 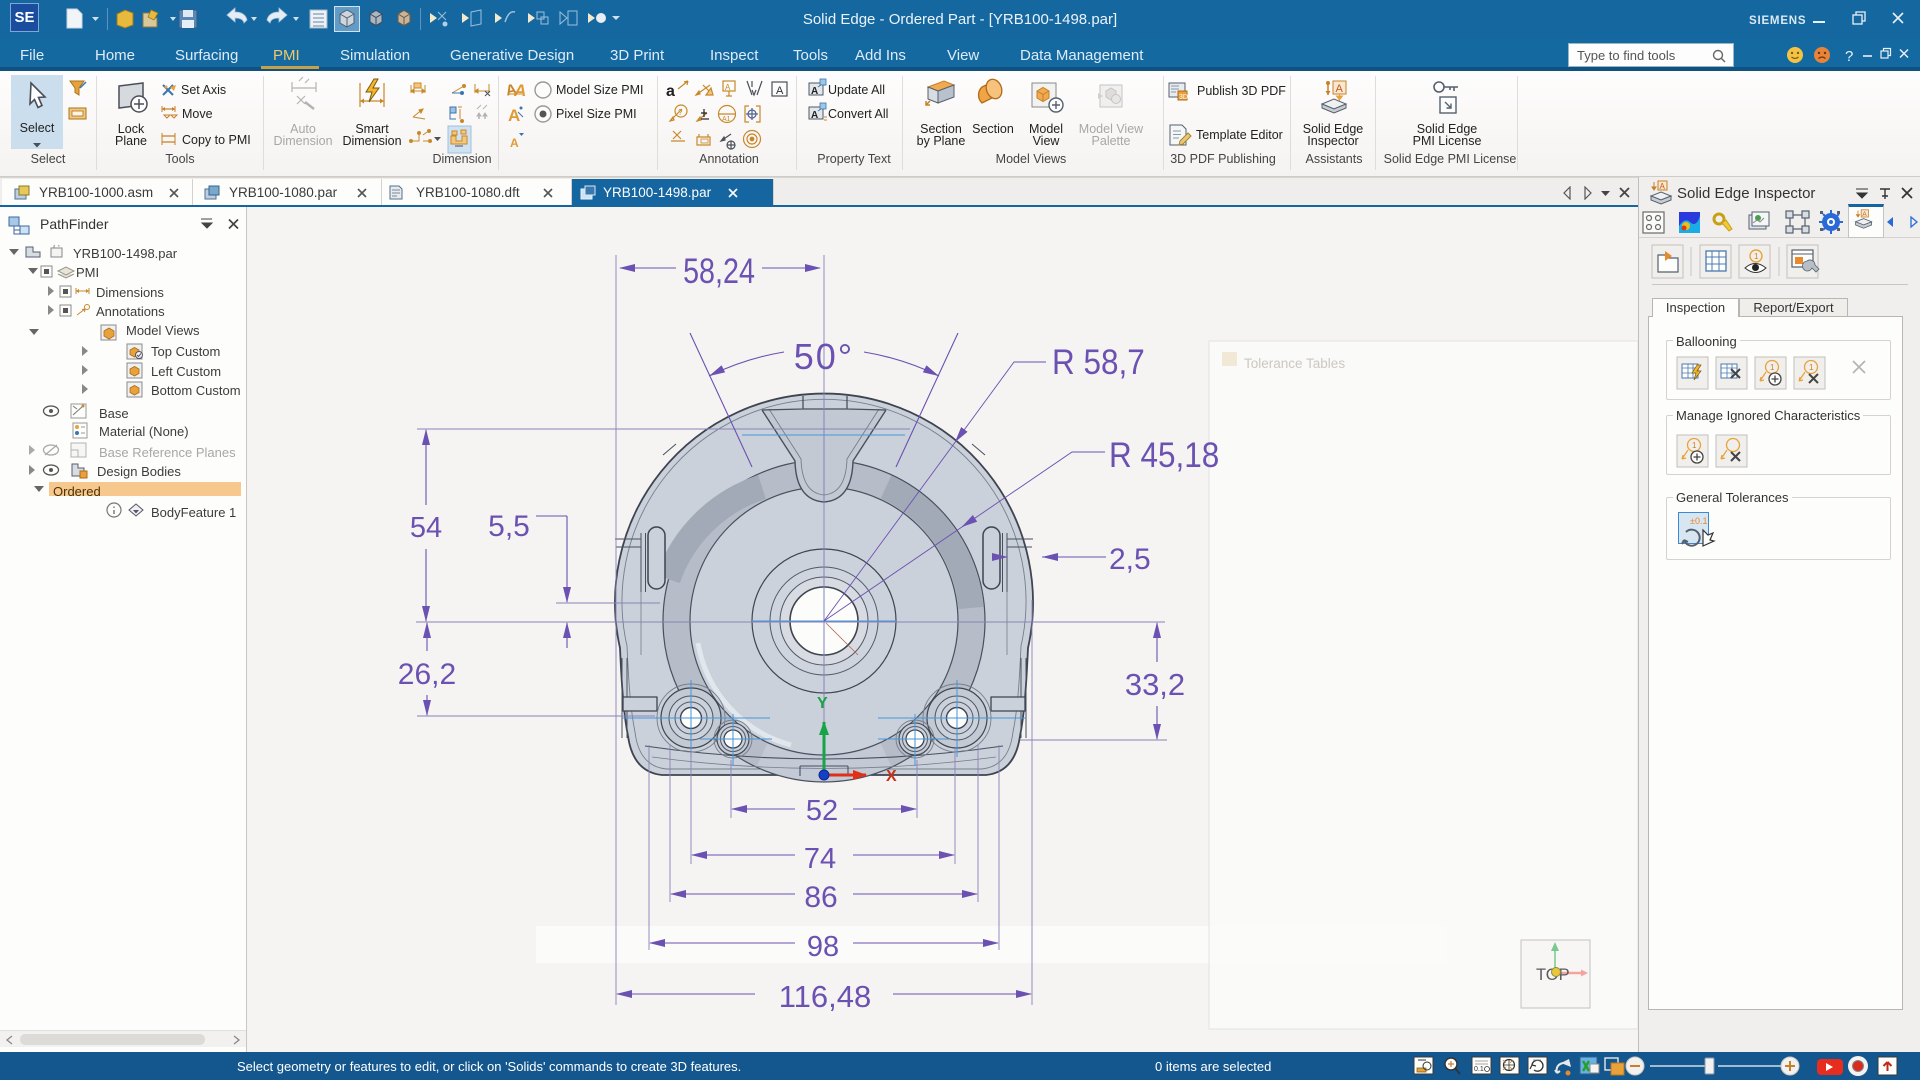 What do you see at coordinates (820, 859) in the screenshot?
I see `svg-text: 74` at bounding box center [820, 859].